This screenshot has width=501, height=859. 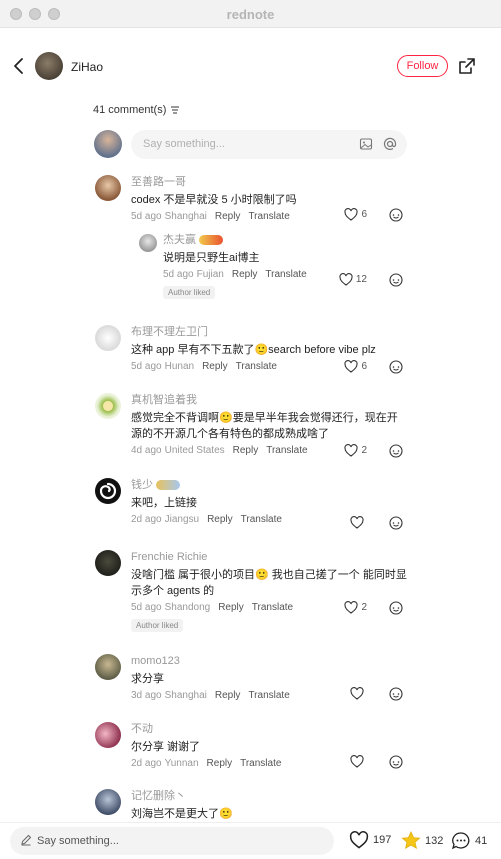 I want to click on comment-location: Yunnan, so click(x=181, y=763).